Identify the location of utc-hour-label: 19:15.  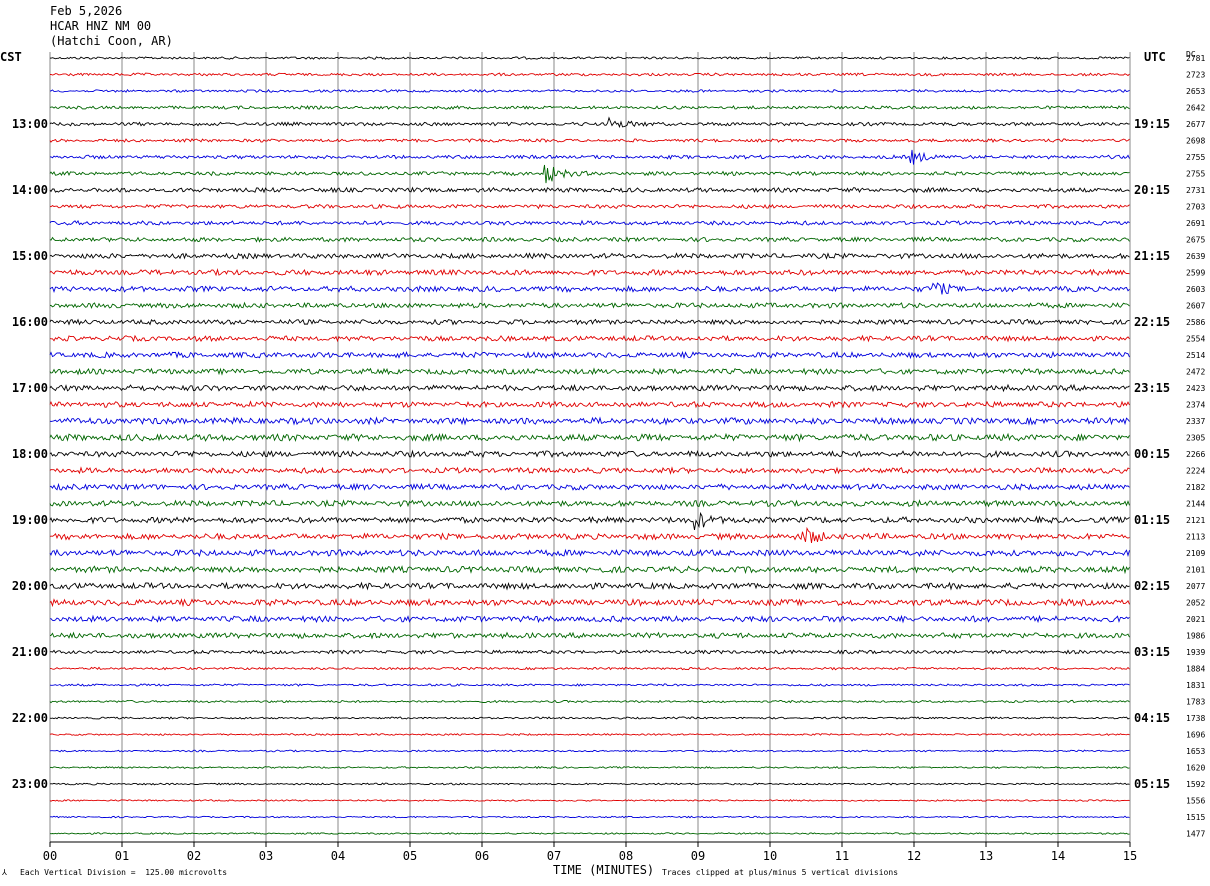
(1152, 124).